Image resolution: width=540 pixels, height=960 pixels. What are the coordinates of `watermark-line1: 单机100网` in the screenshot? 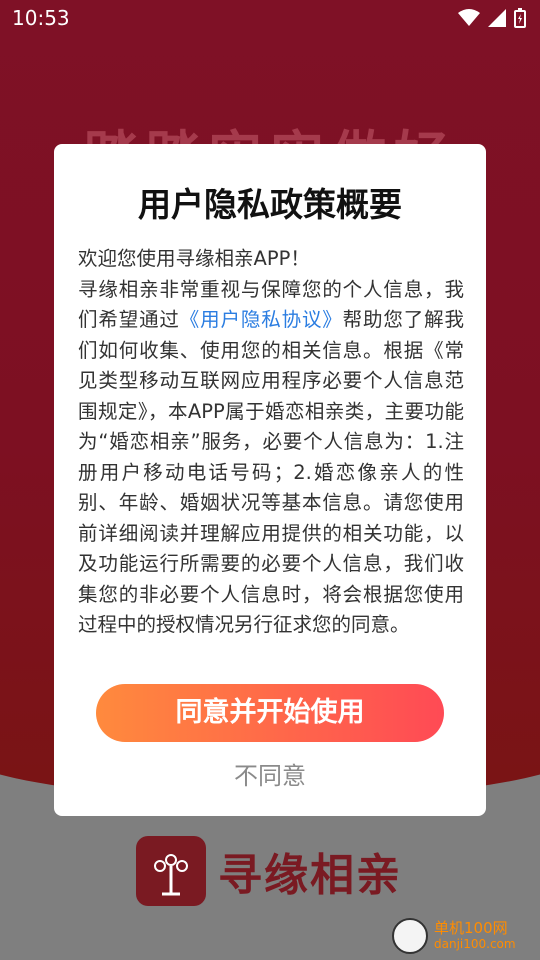 It's located at (471, 928).